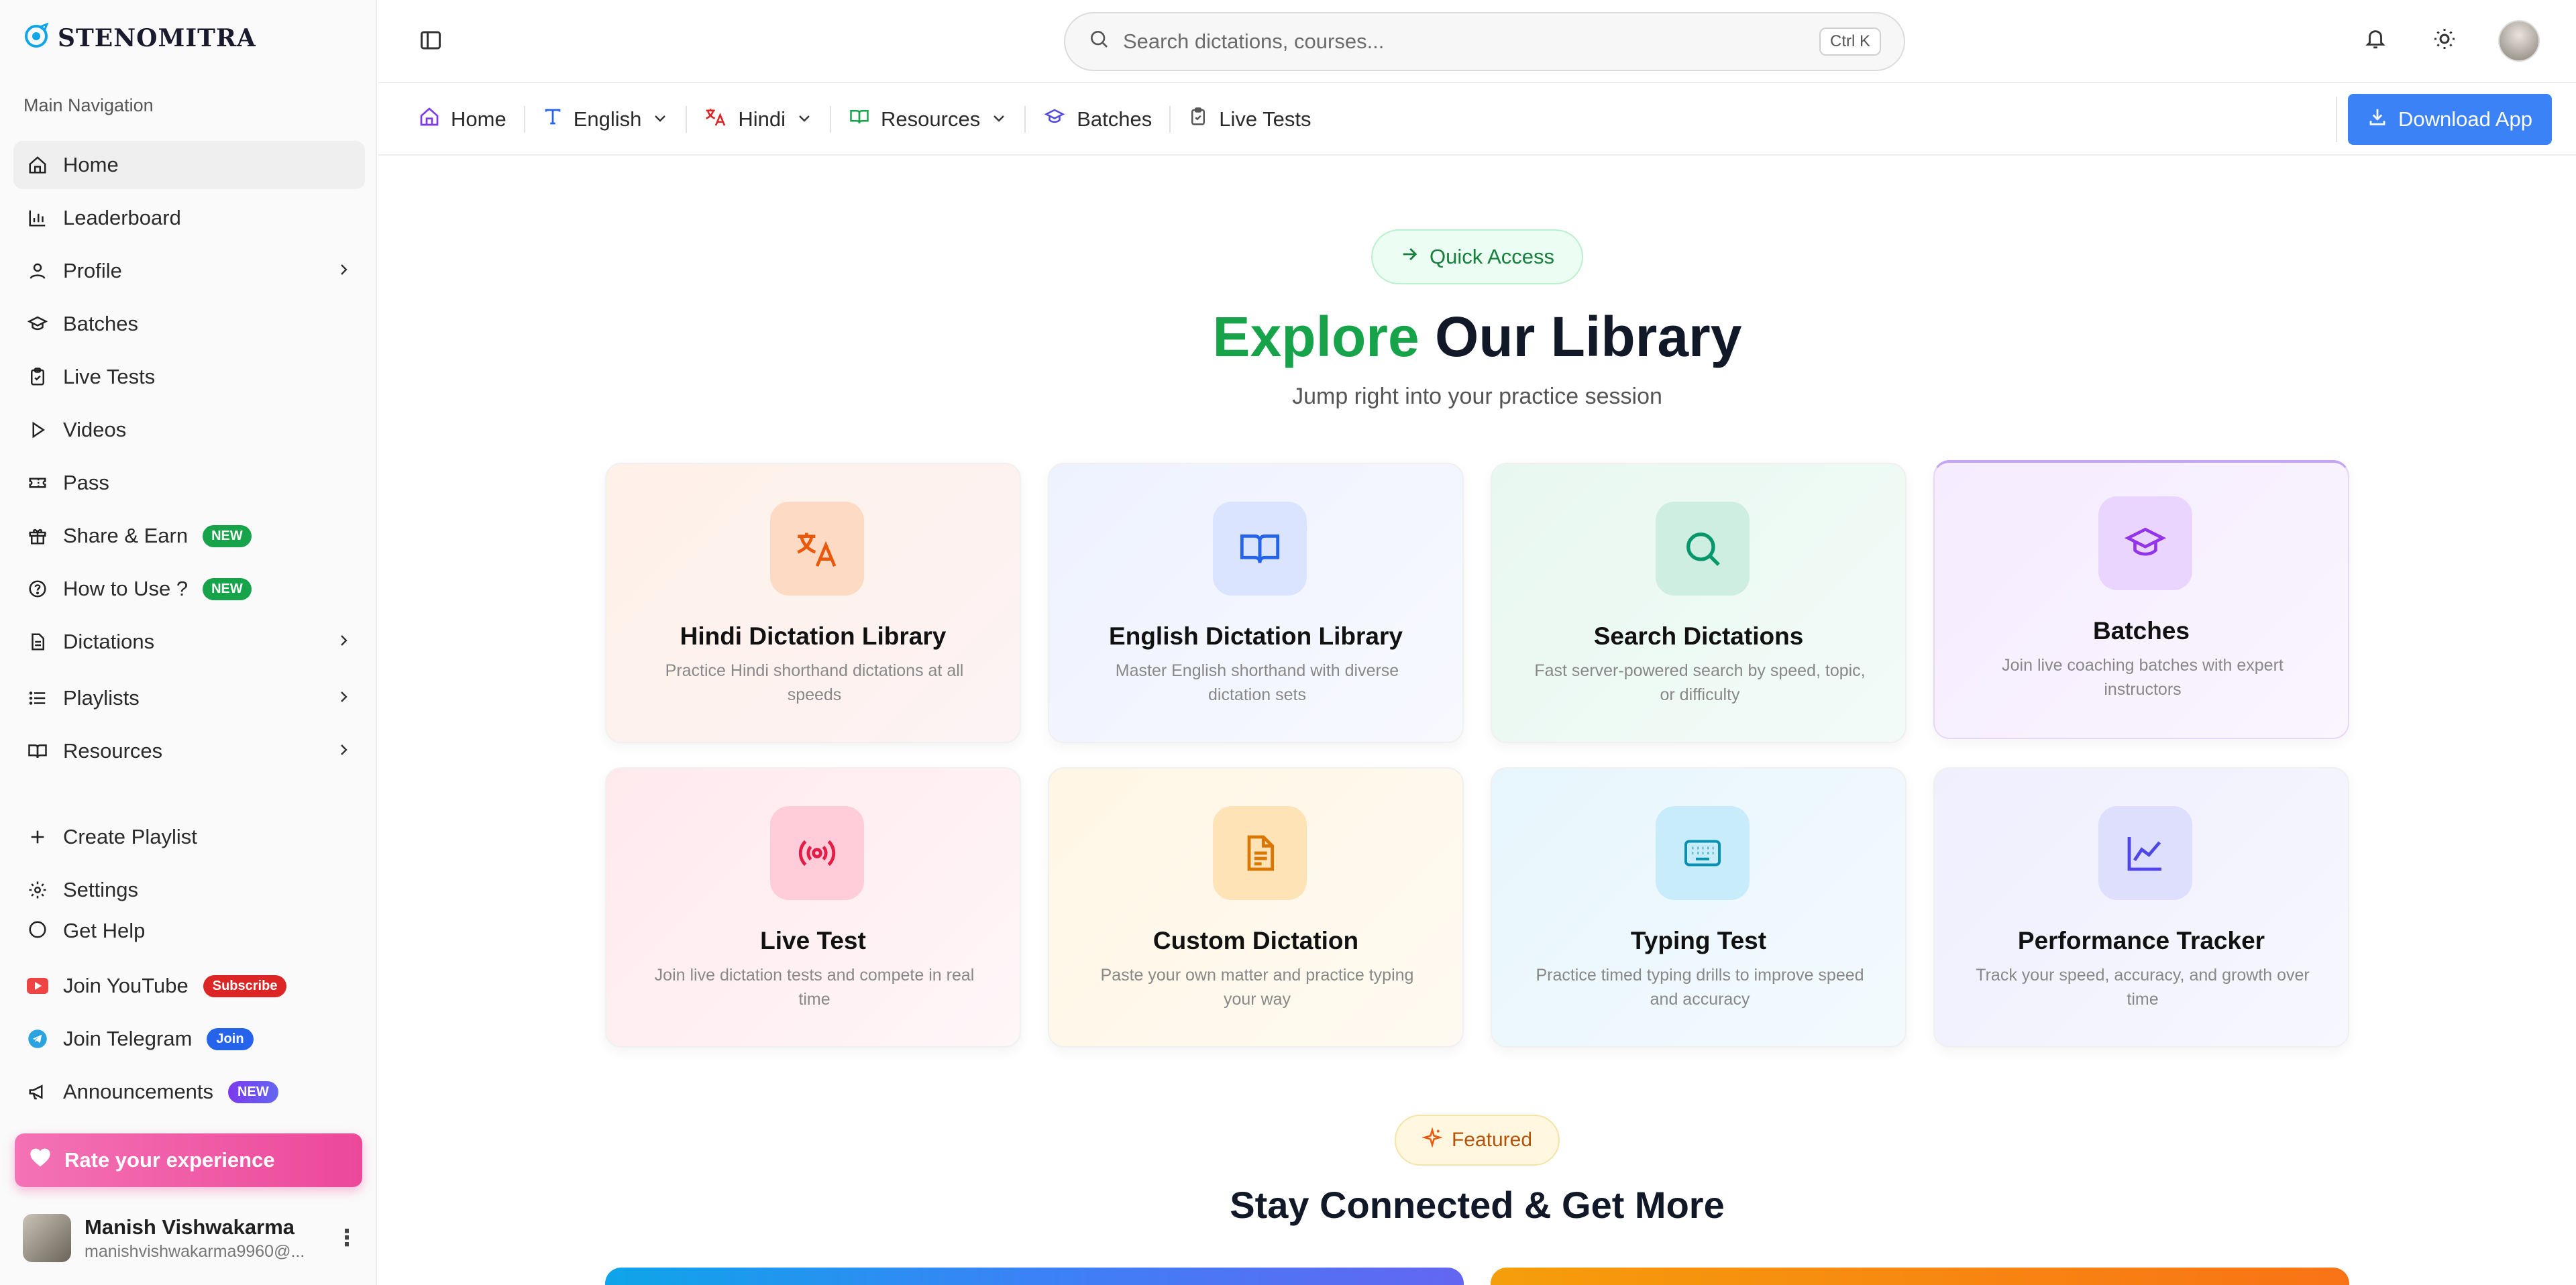 This screenshot has height=1285, width=2576. Describe the element at coordinates (2141, 631) in the screenshot. I see `card-title: Batches` at that location.